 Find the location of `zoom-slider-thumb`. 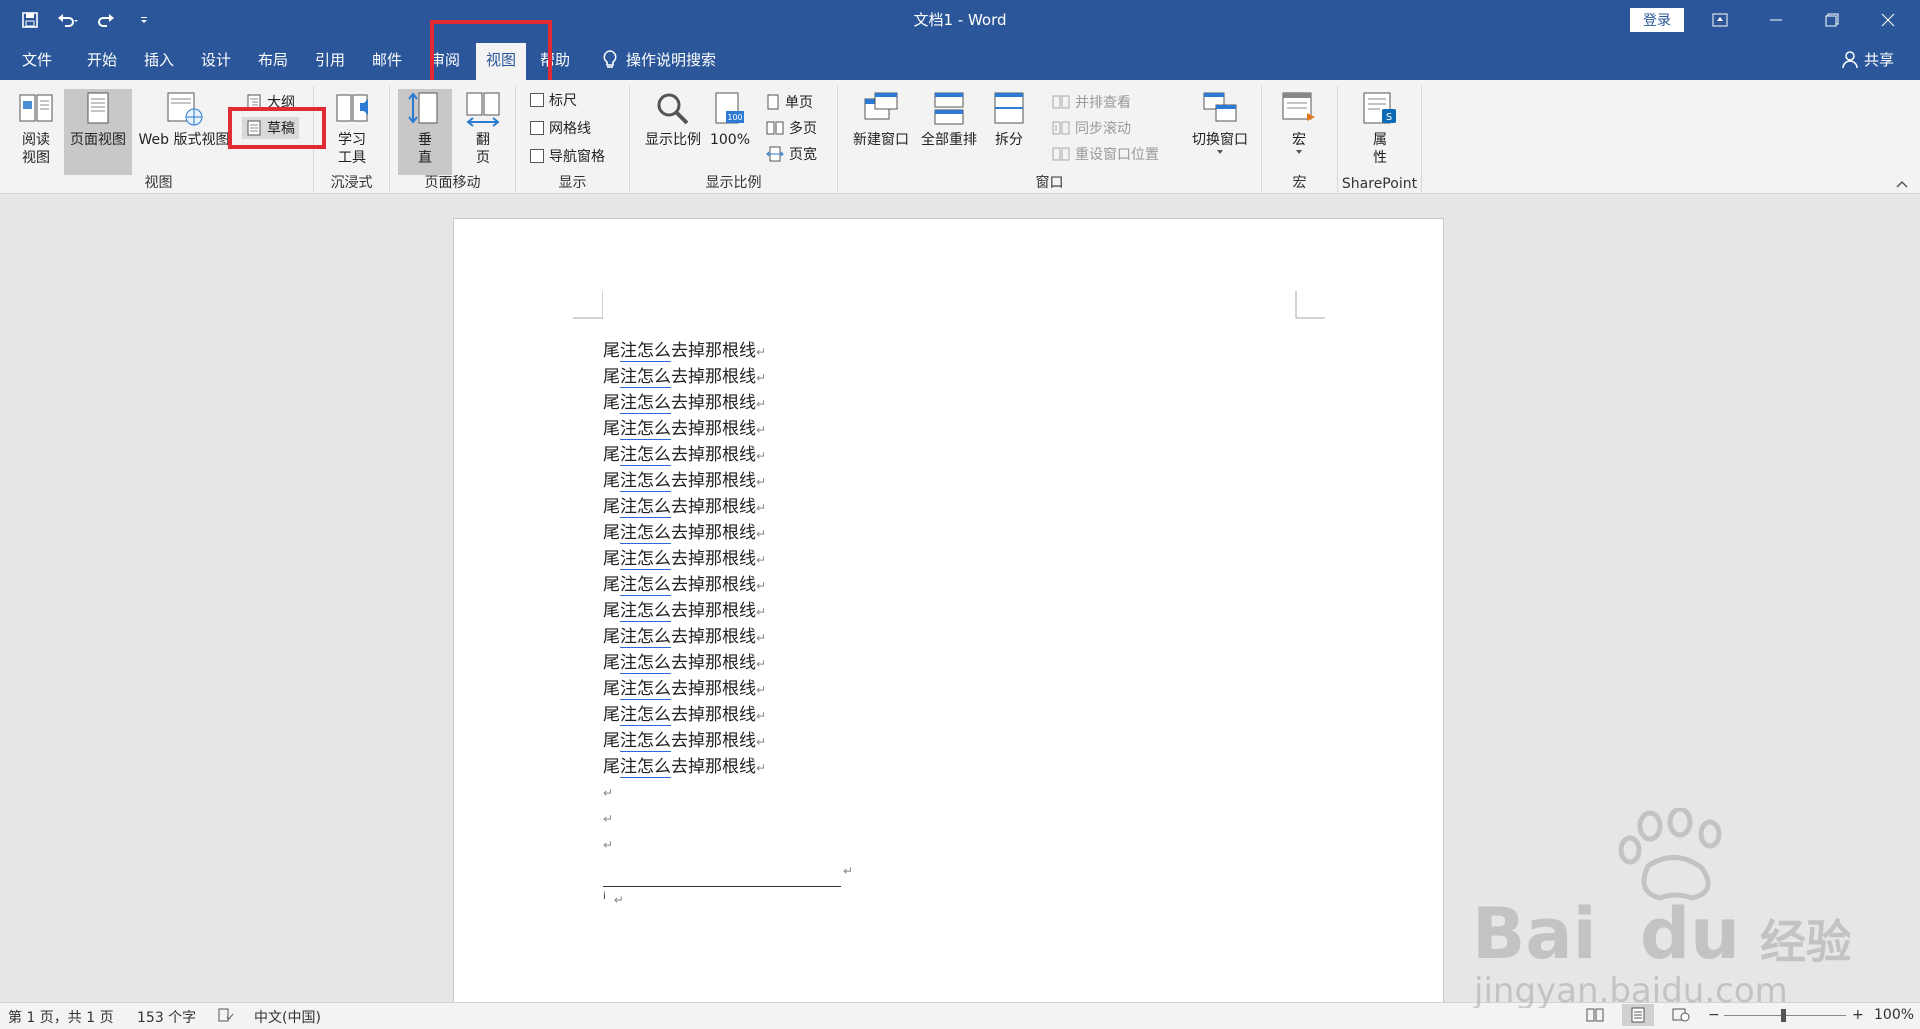

zoom-slider-thumb is located at coordinates (1783, 1015).